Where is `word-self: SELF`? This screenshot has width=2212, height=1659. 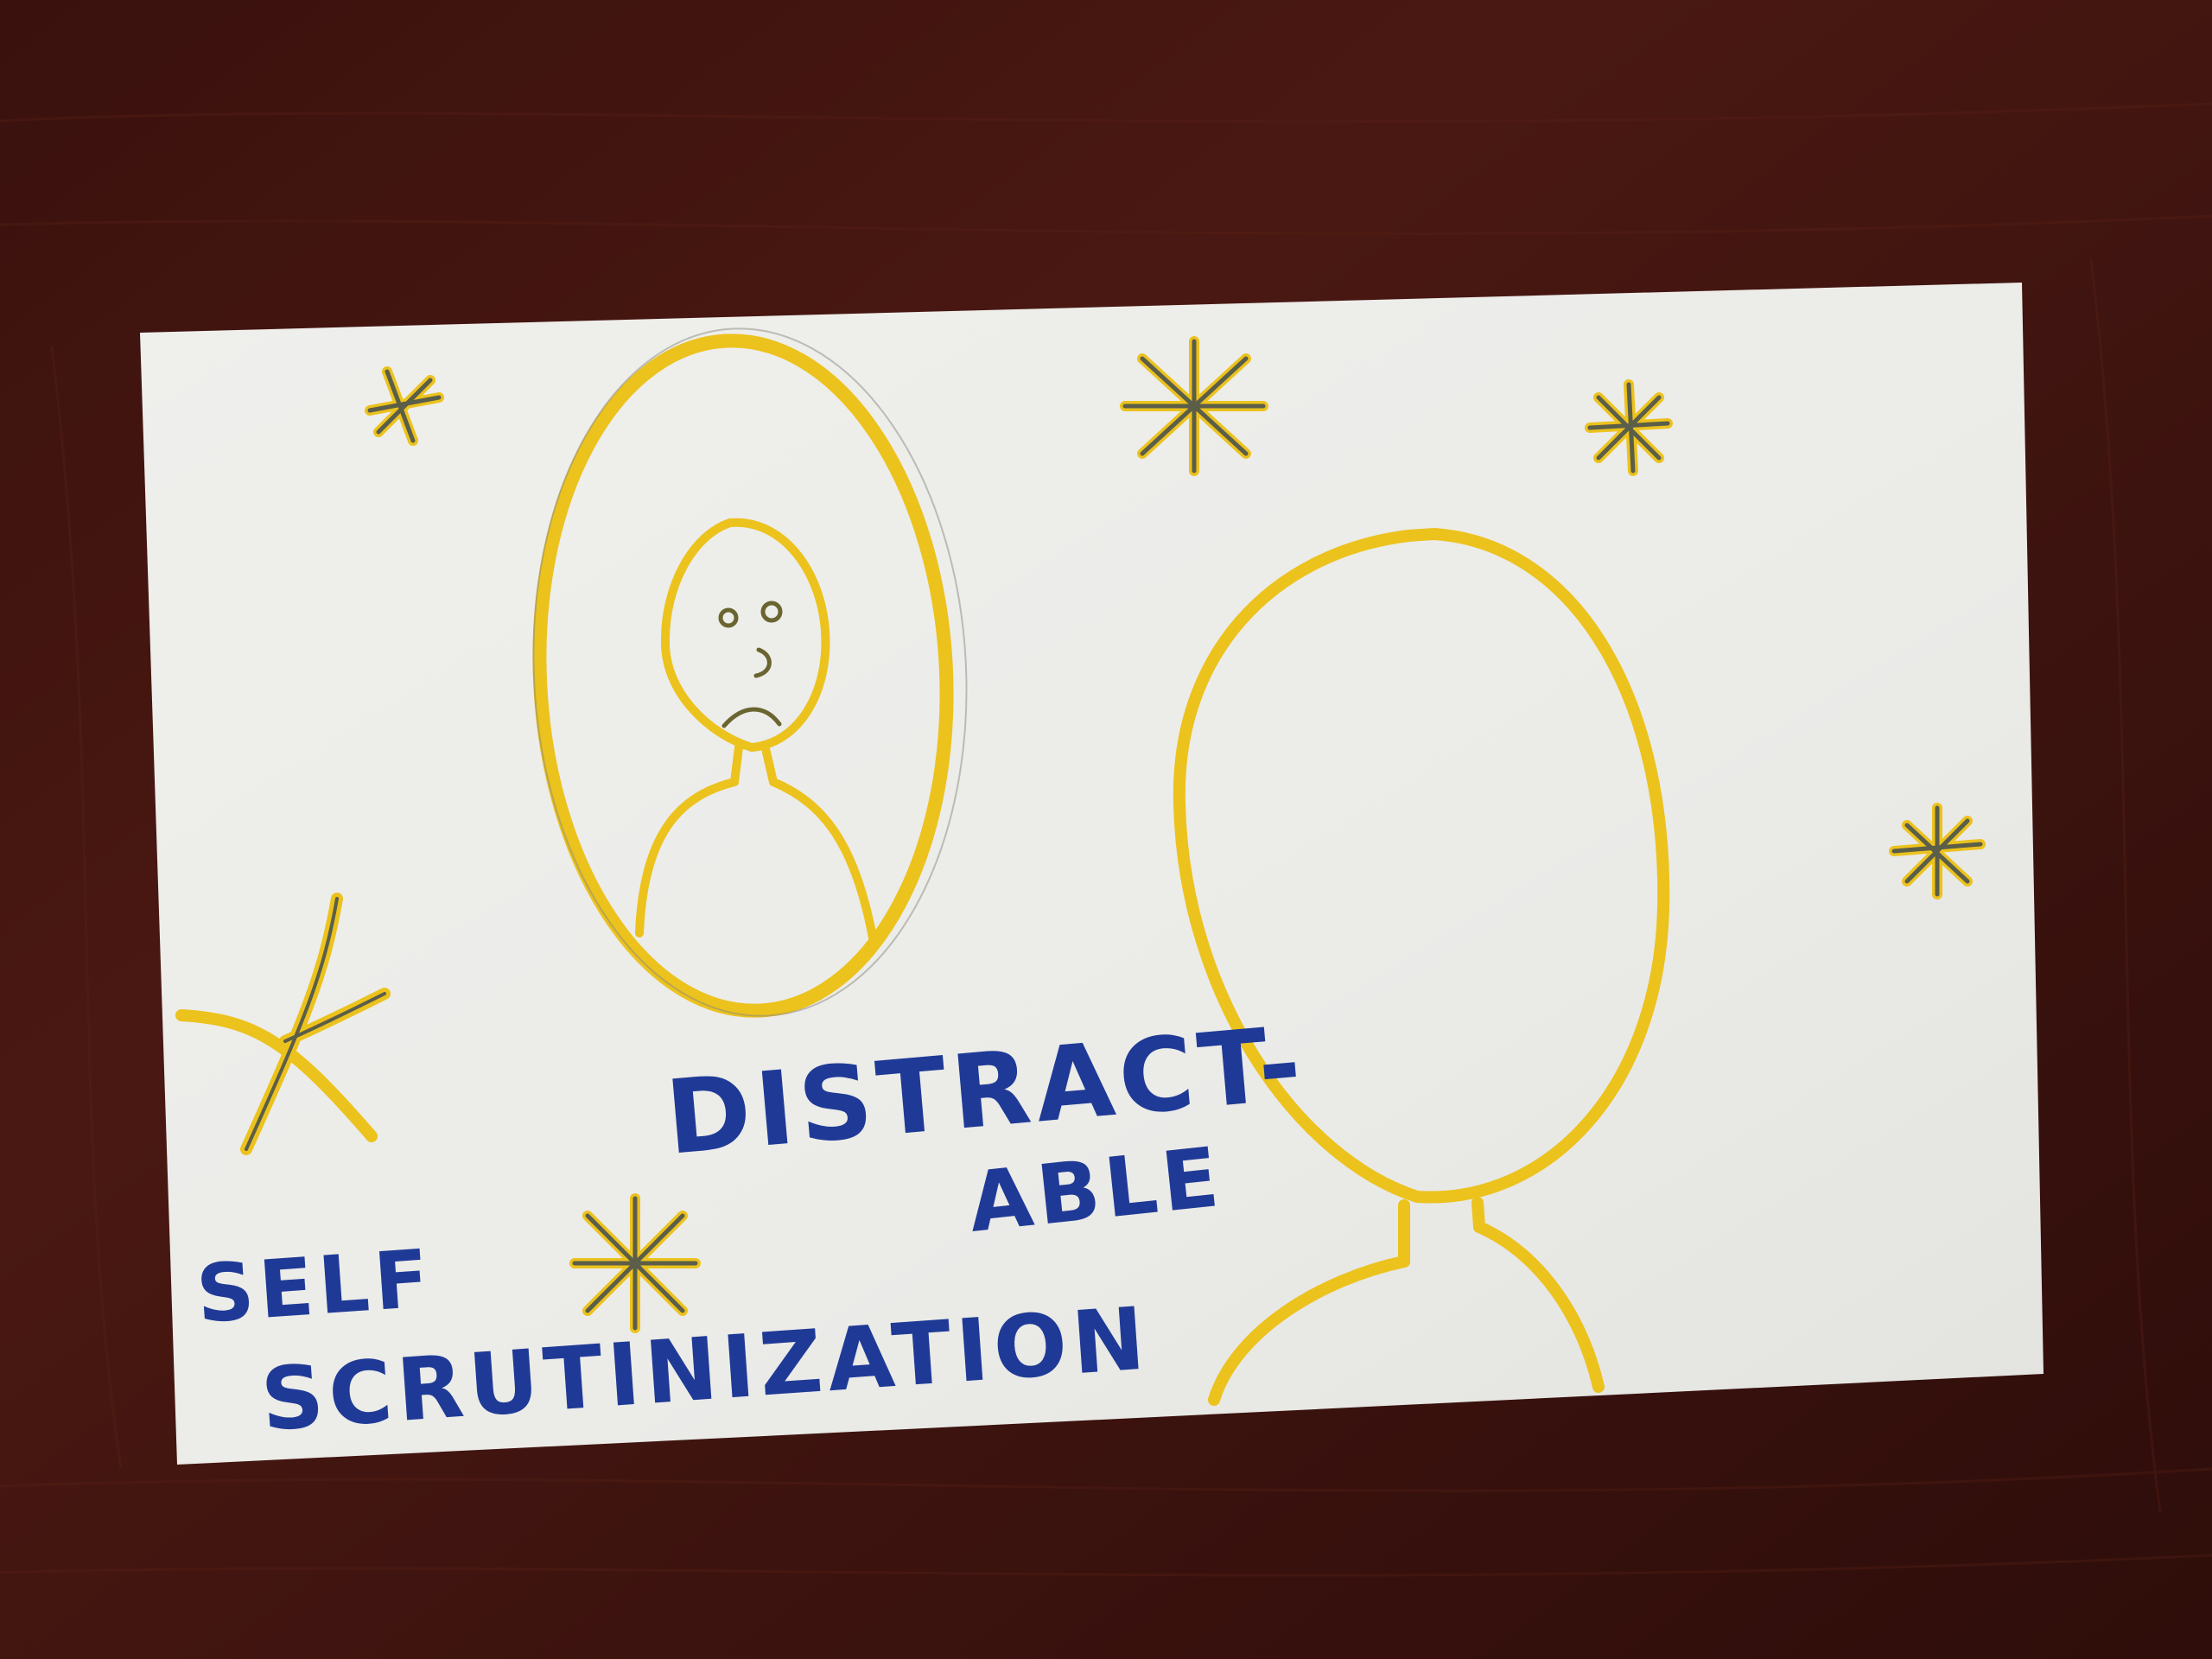
word-self: SELF is located at coordinates (315, 1286).